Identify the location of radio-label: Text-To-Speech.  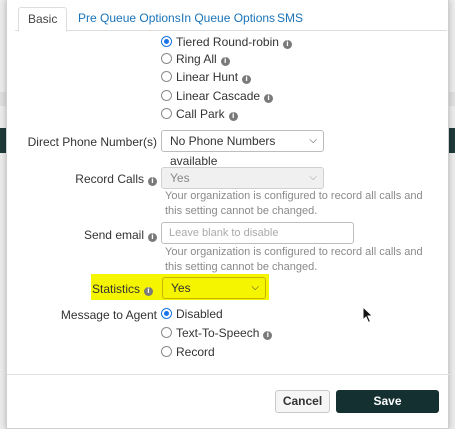
(218, 333).